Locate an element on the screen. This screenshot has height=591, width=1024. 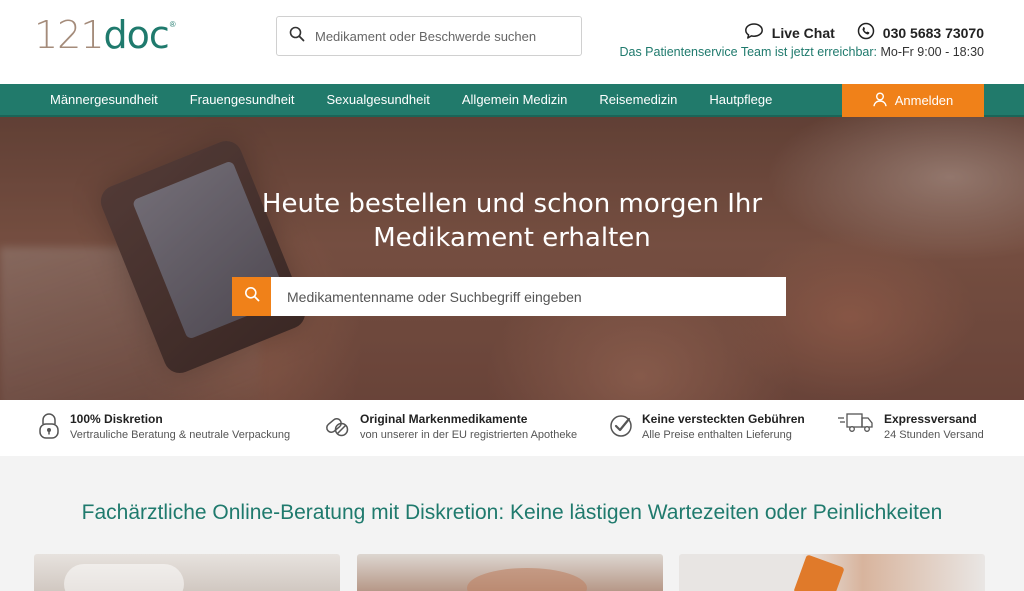
hero-search-button is located at coordinates (251, 296).